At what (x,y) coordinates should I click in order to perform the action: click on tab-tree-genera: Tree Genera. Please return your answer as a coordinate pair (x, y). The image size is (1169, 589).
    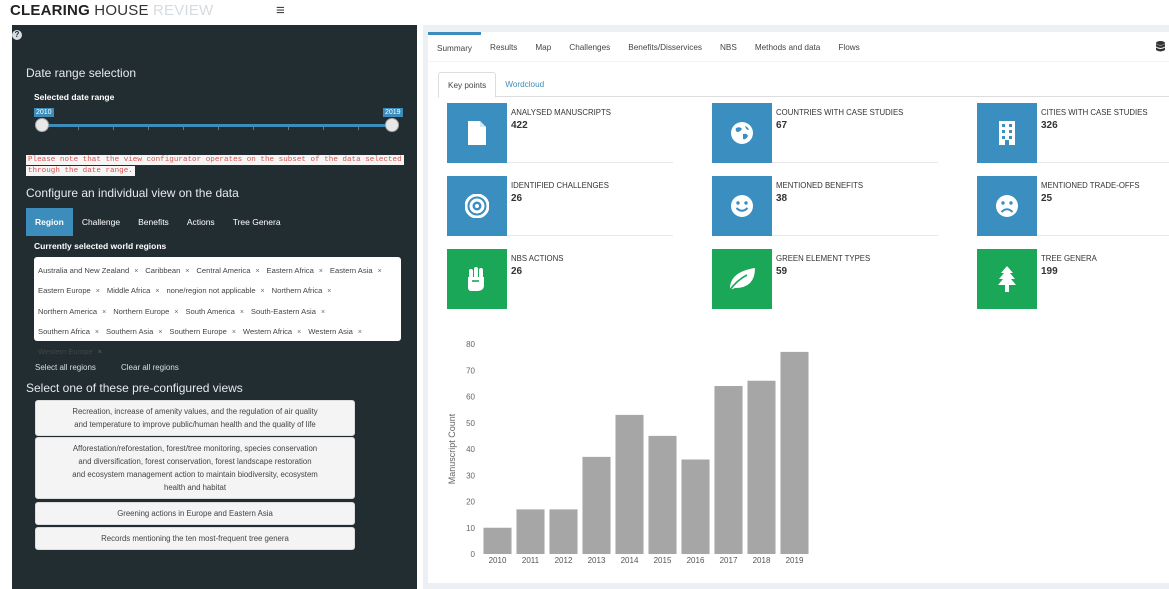
    Looking at the image, I should click on (257, 222).